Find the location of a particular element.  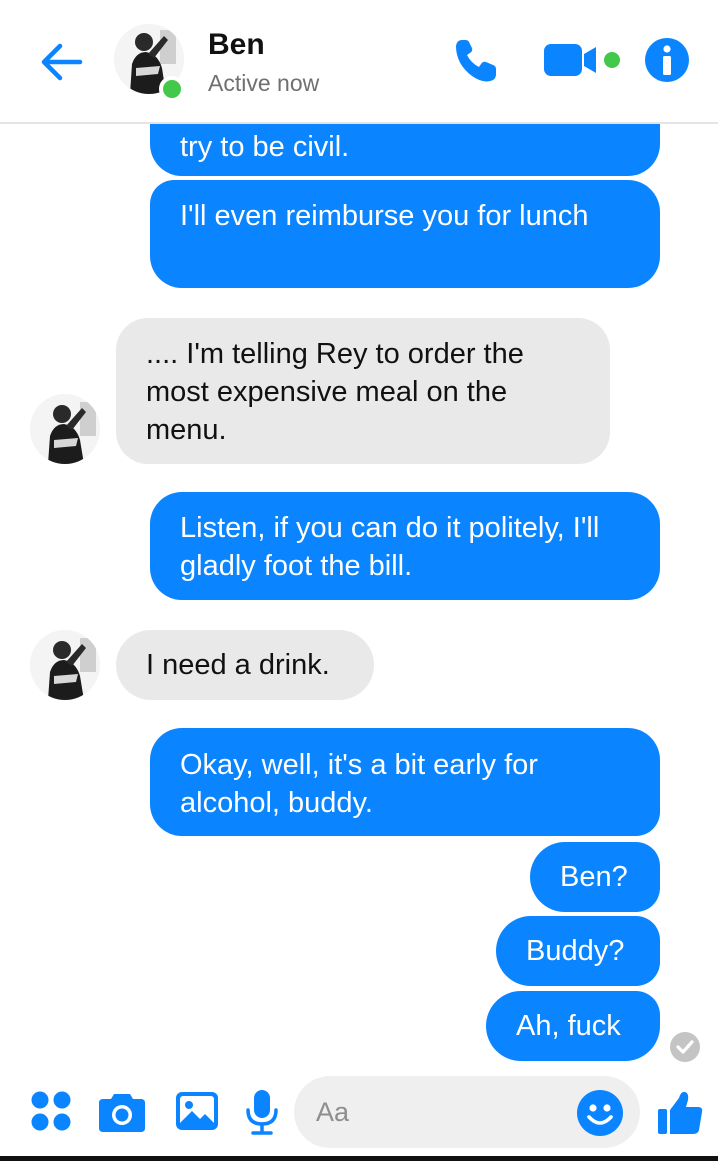

like-button is located at coordinates (680, 1112).